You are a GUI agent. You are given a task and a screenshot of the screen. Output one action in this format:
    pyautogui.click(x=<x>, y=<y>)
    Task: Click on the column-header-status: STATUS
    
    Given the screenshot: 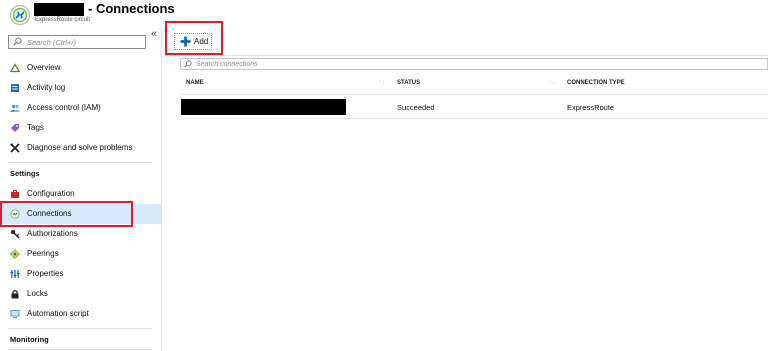 What is the action you would take?
    pyautogui.click(x=408, y=83)
    